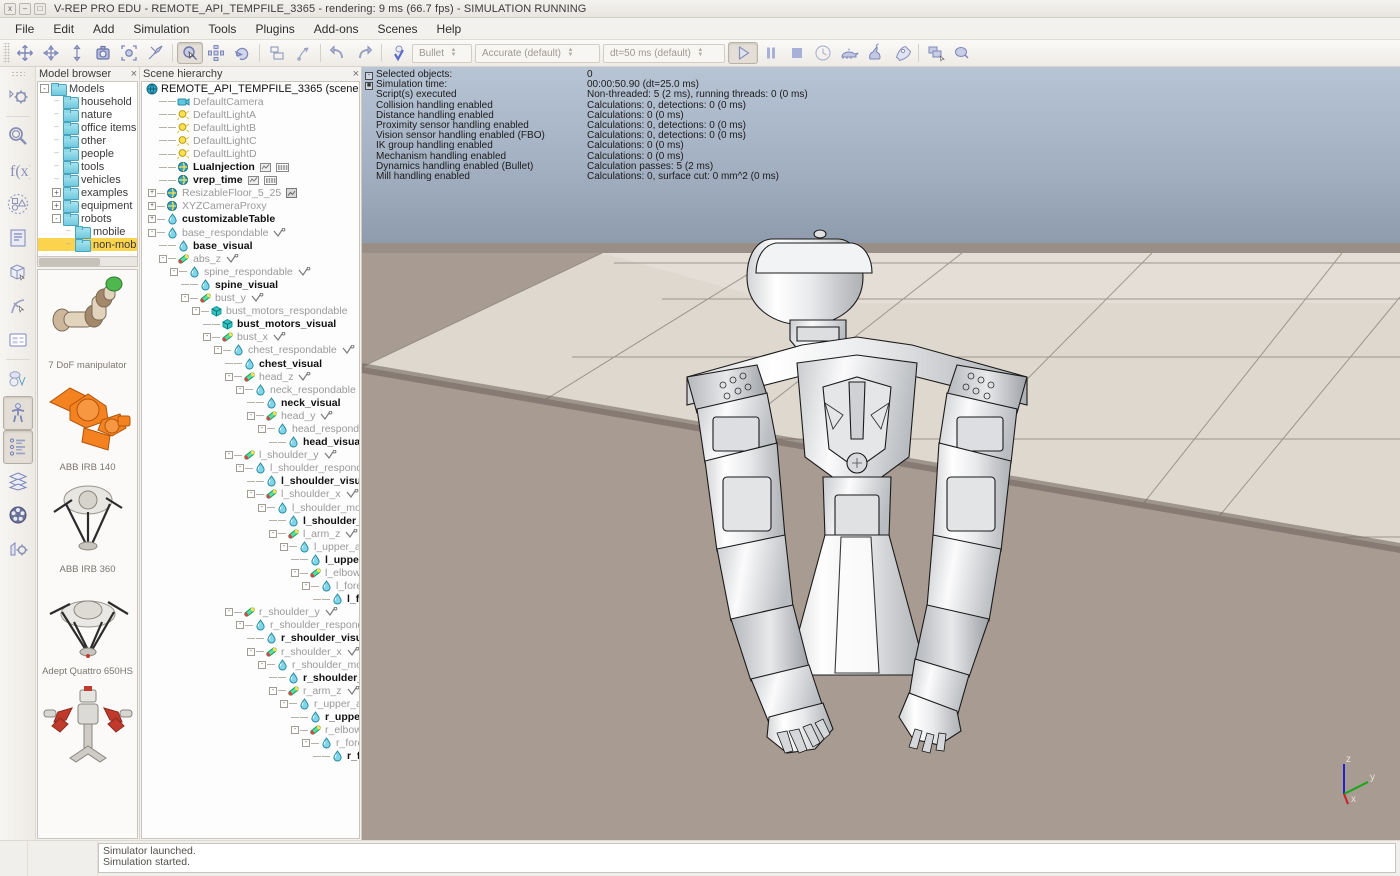 This screenshot has width=1400, height=876. I want to click on model-browser-item-nature: – nature, so click(87, 115).